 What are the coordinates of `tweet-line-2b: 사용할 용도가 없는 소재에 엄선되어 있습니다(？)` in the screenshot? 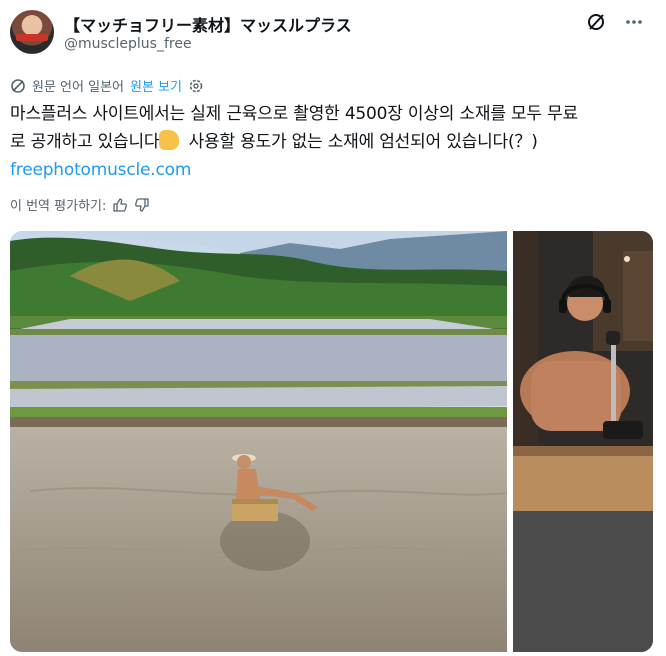 It's located at (360, 142).